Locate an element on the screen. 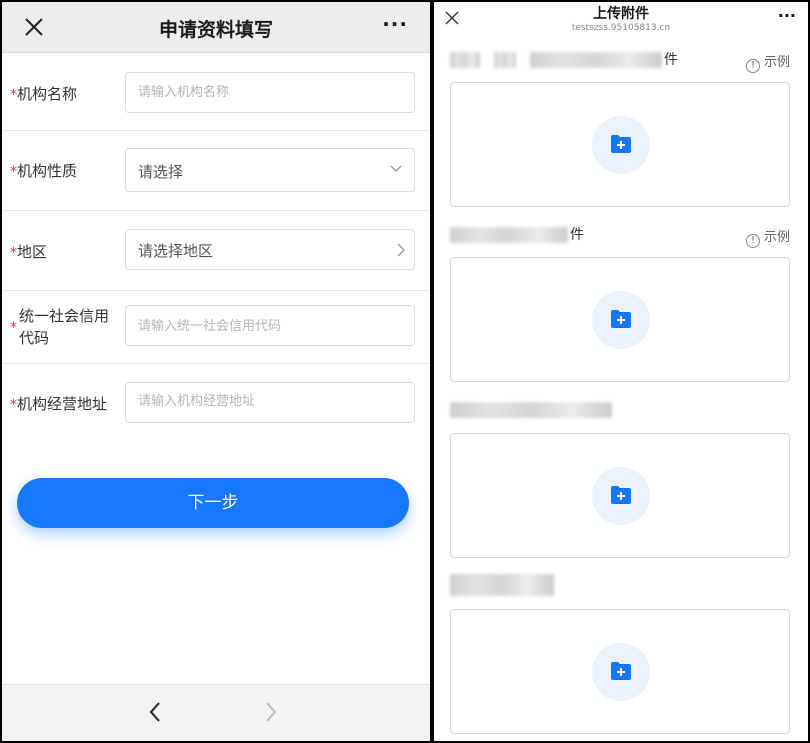  page-url: testszss.95105813.cn is located at coordinates (621, 28).